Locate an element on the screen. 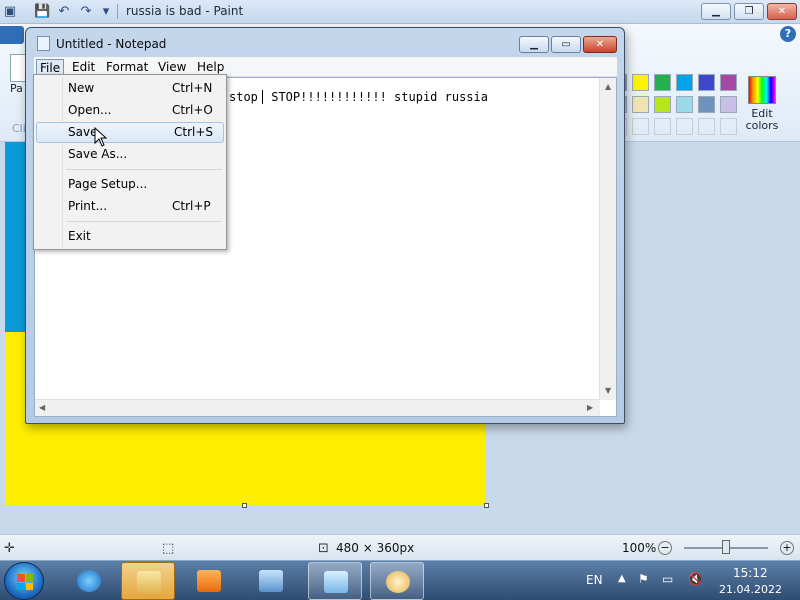  image-size-readout: 480 × 360px is located at coordinates (375, 548).